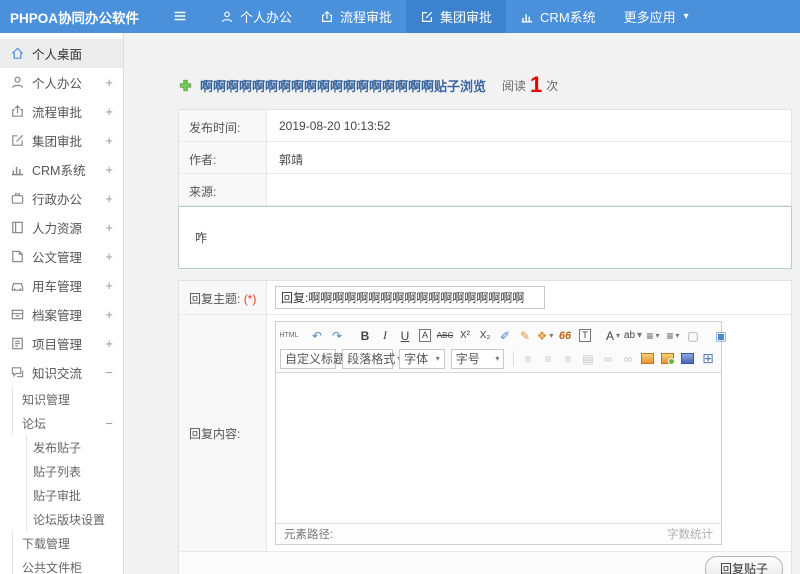 The image size is (800, 574). Describe the element at coordinates (61, 519) in the screenshot. I see `sidebar-item-forum-board-settings: 论坛版块设置` at that location.